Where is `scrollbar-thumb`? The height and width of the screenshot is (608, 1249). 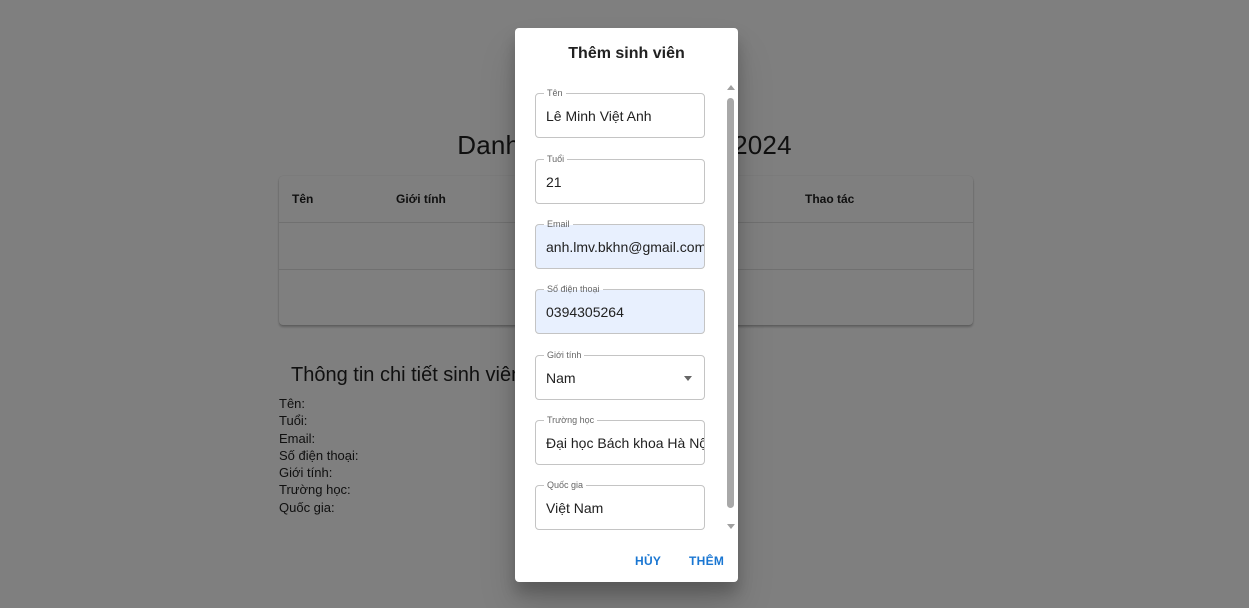
scrollbar-thumb is located at coordinates (730, 303).